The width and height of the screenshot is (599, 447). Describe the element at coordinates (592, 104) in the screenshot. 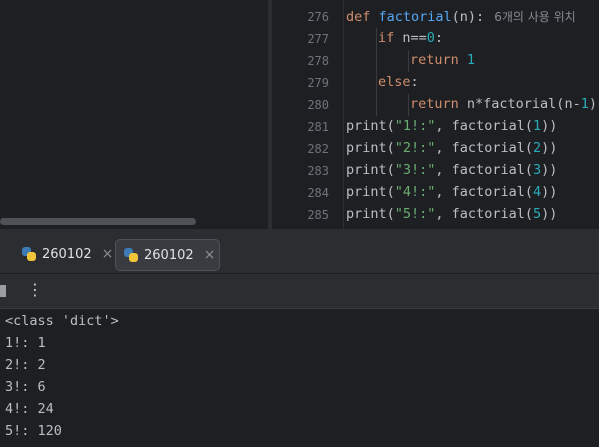

I see `code-token: )` at that location.